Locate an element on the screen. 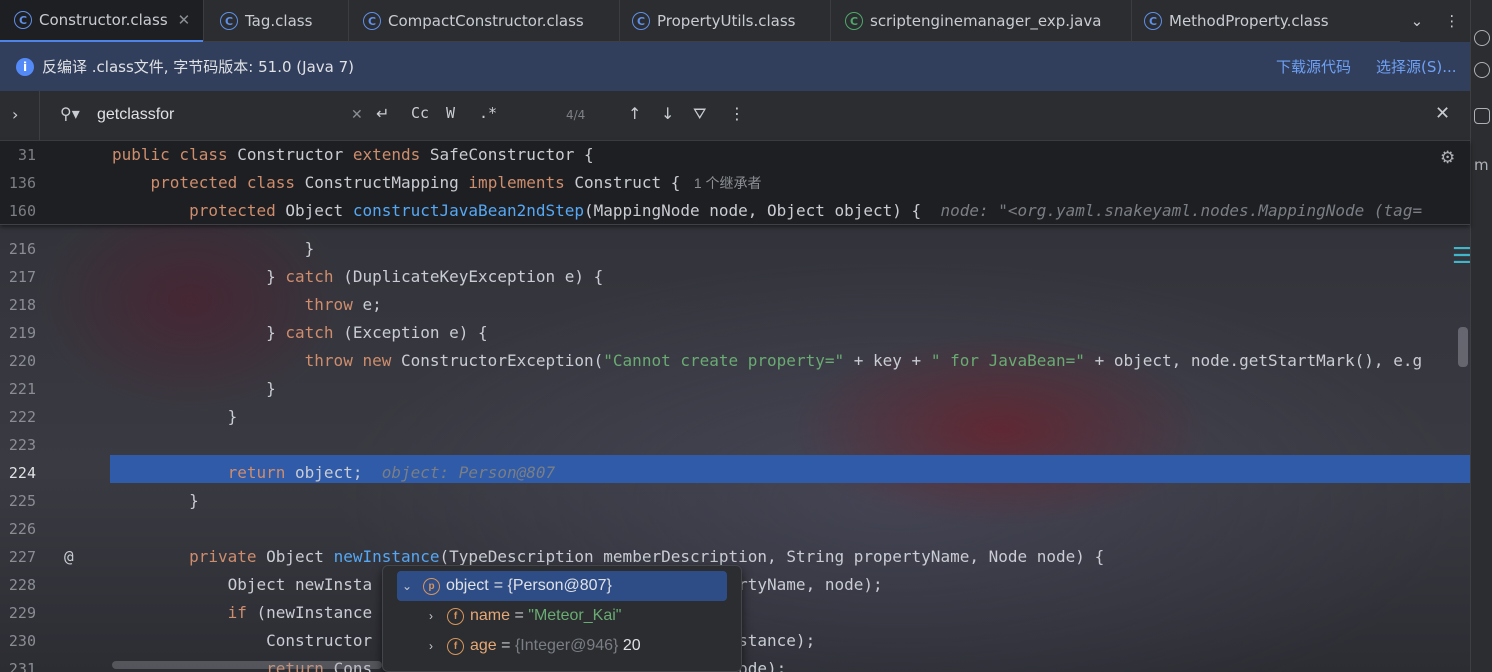 Image resolution: width=1492 pixels, height=672 pixels. download-sources-link: 下载源代码 is located at coordinates (1313, 66).